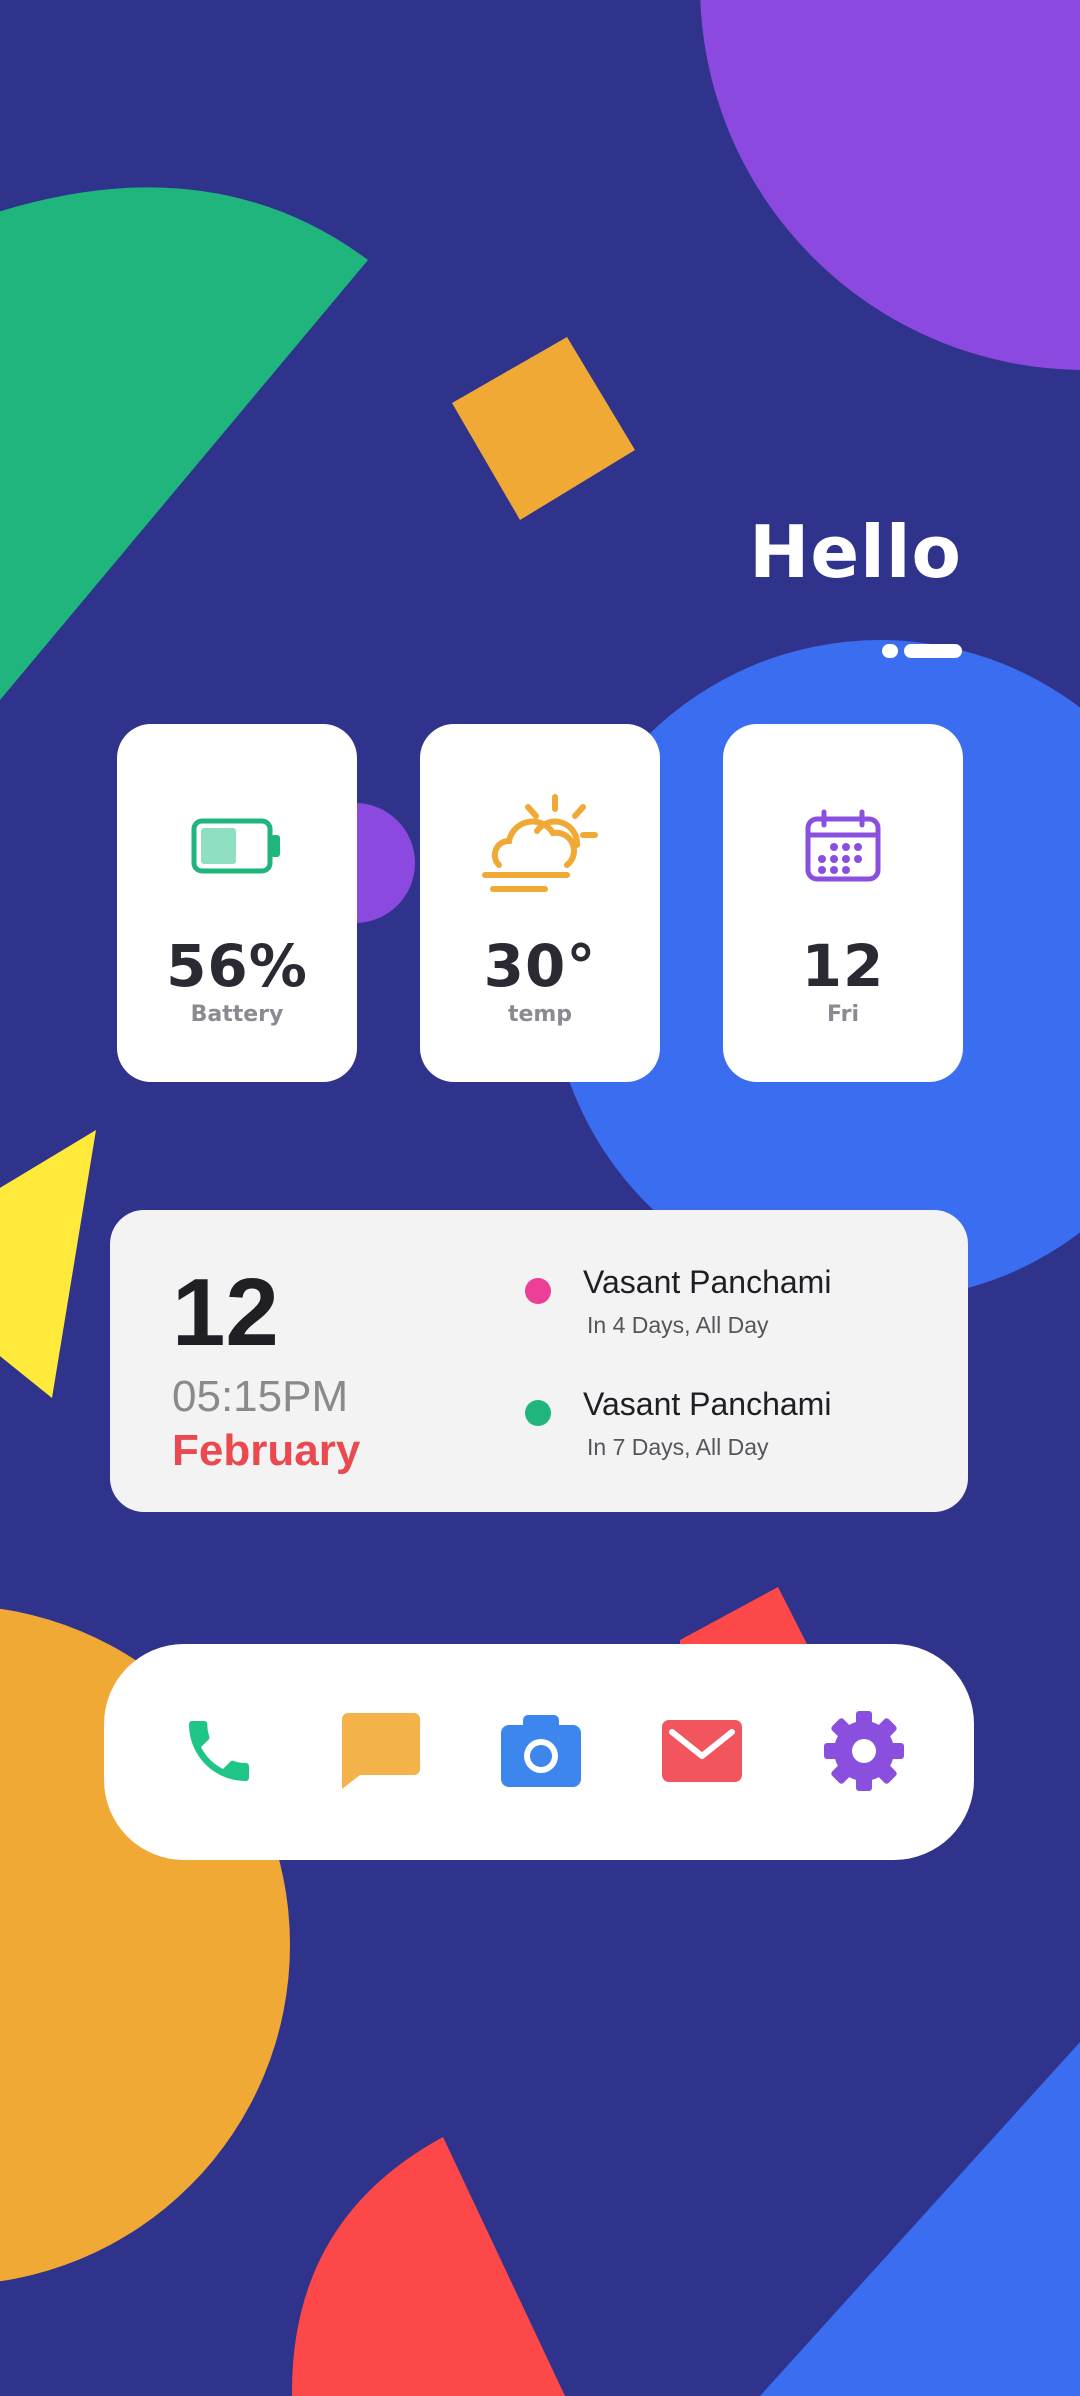 The height and width of the screenshot is (2396, 1080). What do you see at coordinates (379, 1751) in the screenshot?
I see `message-app-icon` at bounding box center [379, 1751].